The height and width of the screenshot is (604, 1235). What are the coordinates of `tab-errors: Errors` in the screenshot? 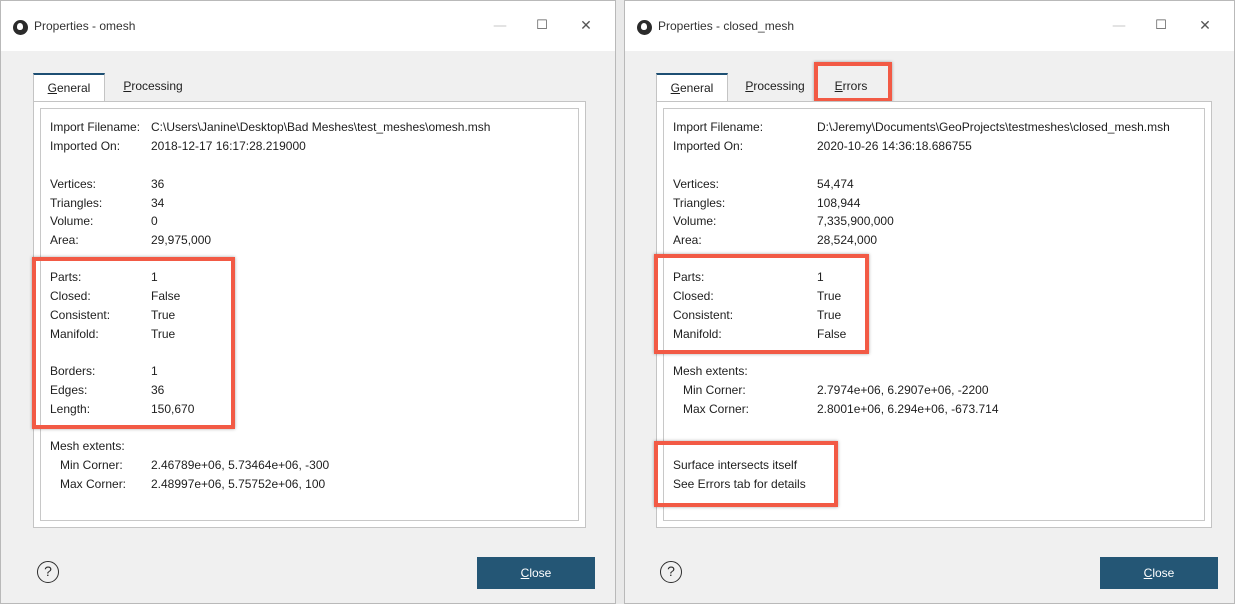 It's located at (851, 87).